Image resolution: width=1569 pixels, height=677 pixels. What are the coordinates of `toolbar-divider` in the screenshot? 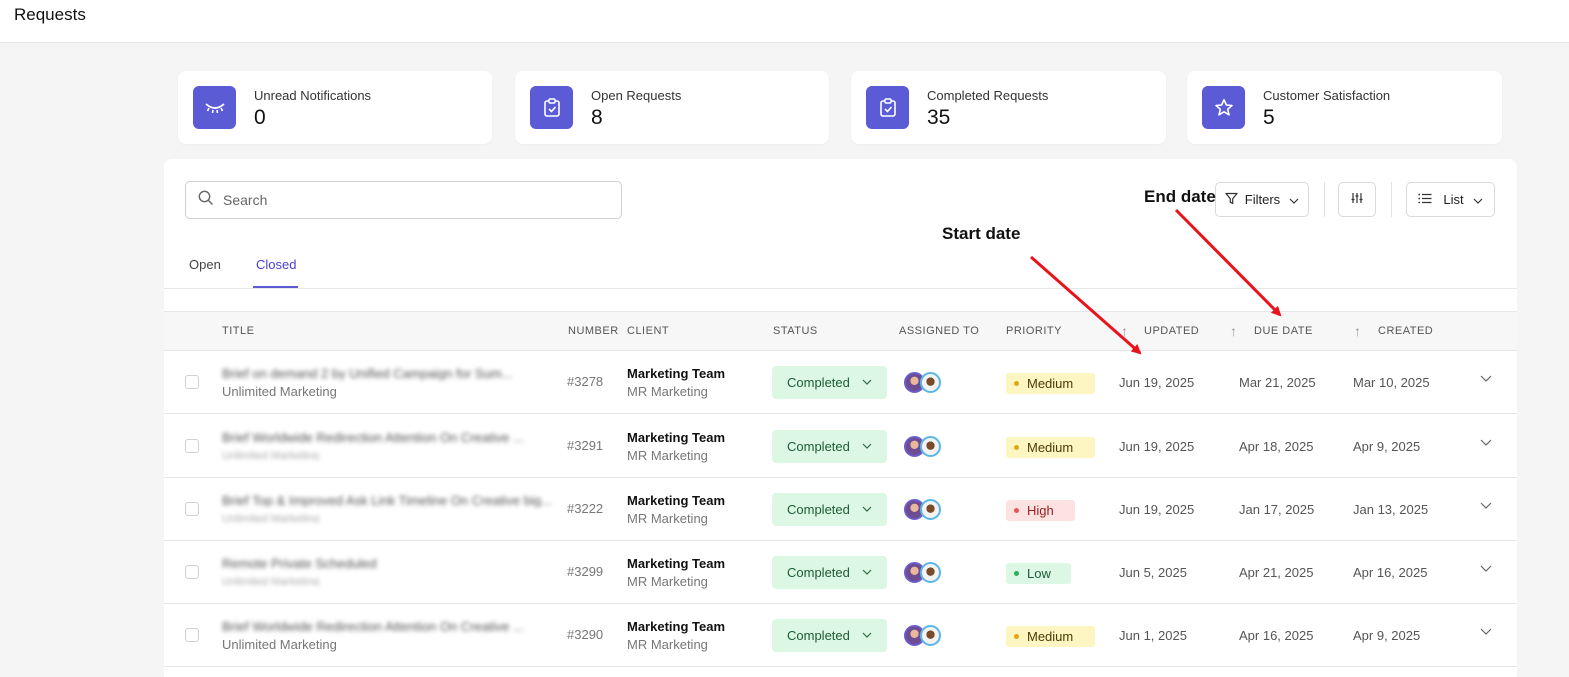 It's located at (1324, 199).